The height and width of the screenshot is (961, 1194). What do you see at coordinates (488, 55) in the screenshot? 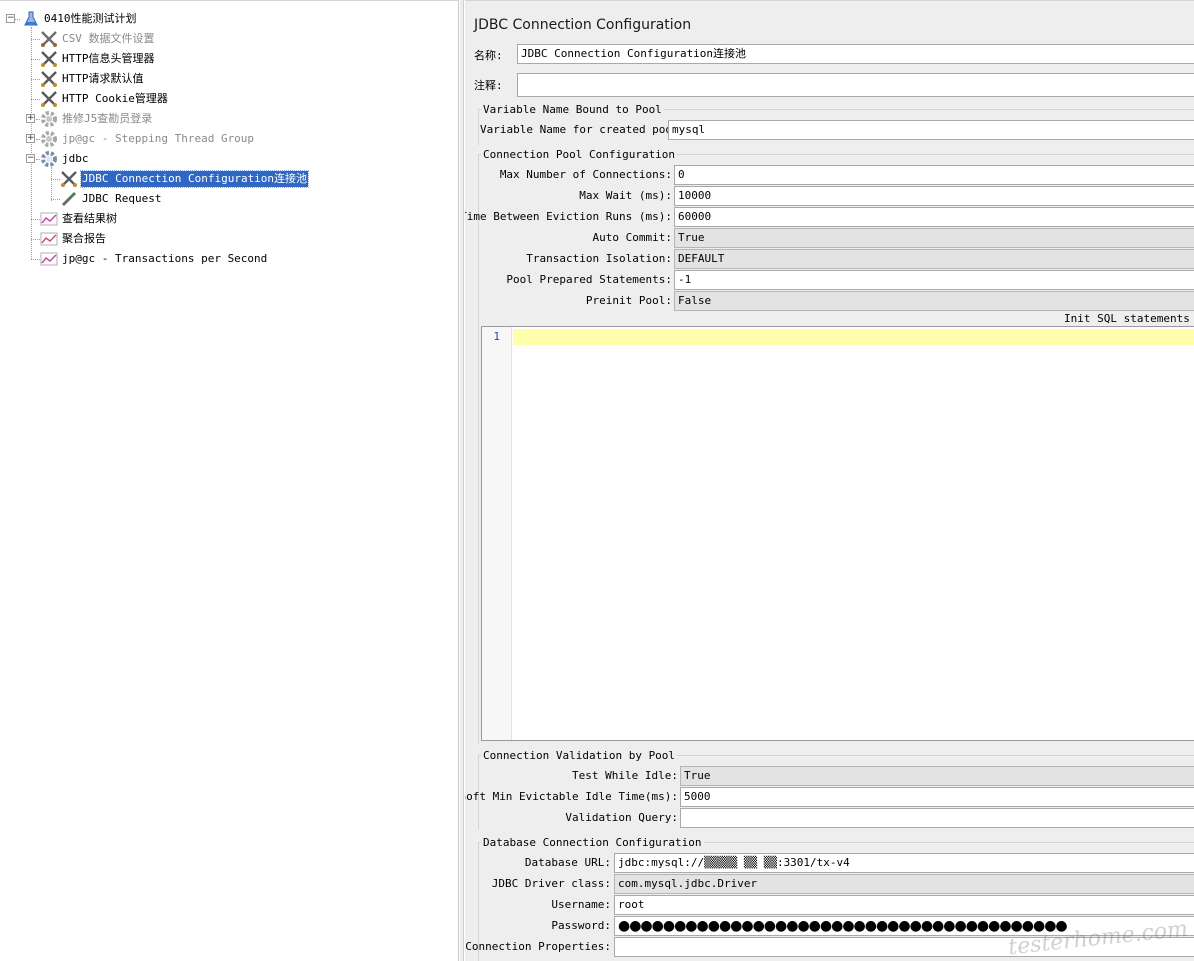
I see `name-label: 名称:` at bounding box center [488, 55].